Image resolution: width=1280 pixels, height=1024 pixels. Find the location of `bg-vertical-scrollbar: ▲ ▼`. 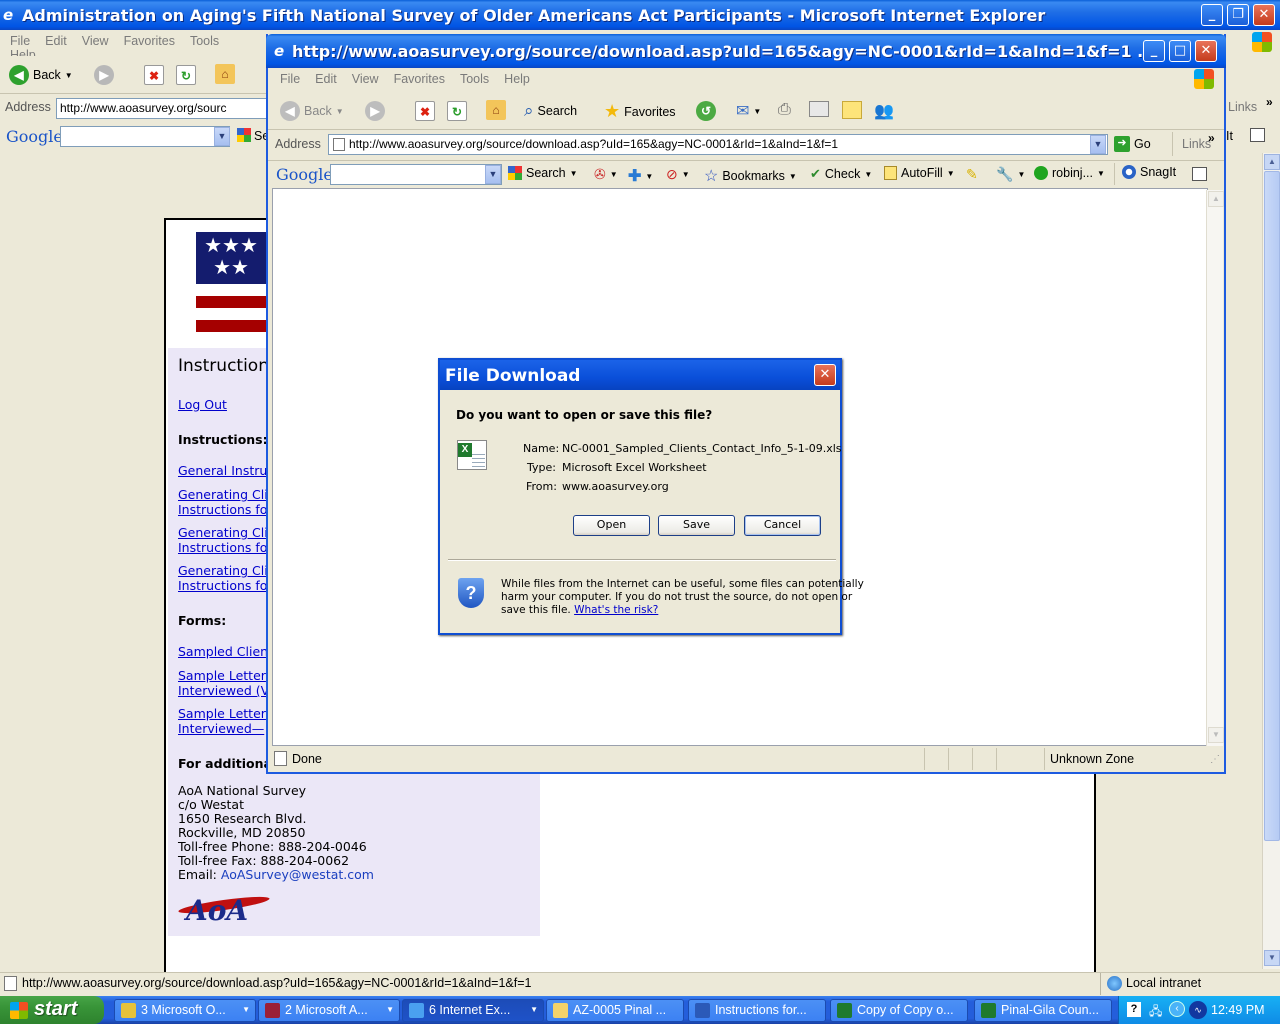

bg-vertical-scrollbar: ▲ ▼ is located at coordinates (1271, 561).